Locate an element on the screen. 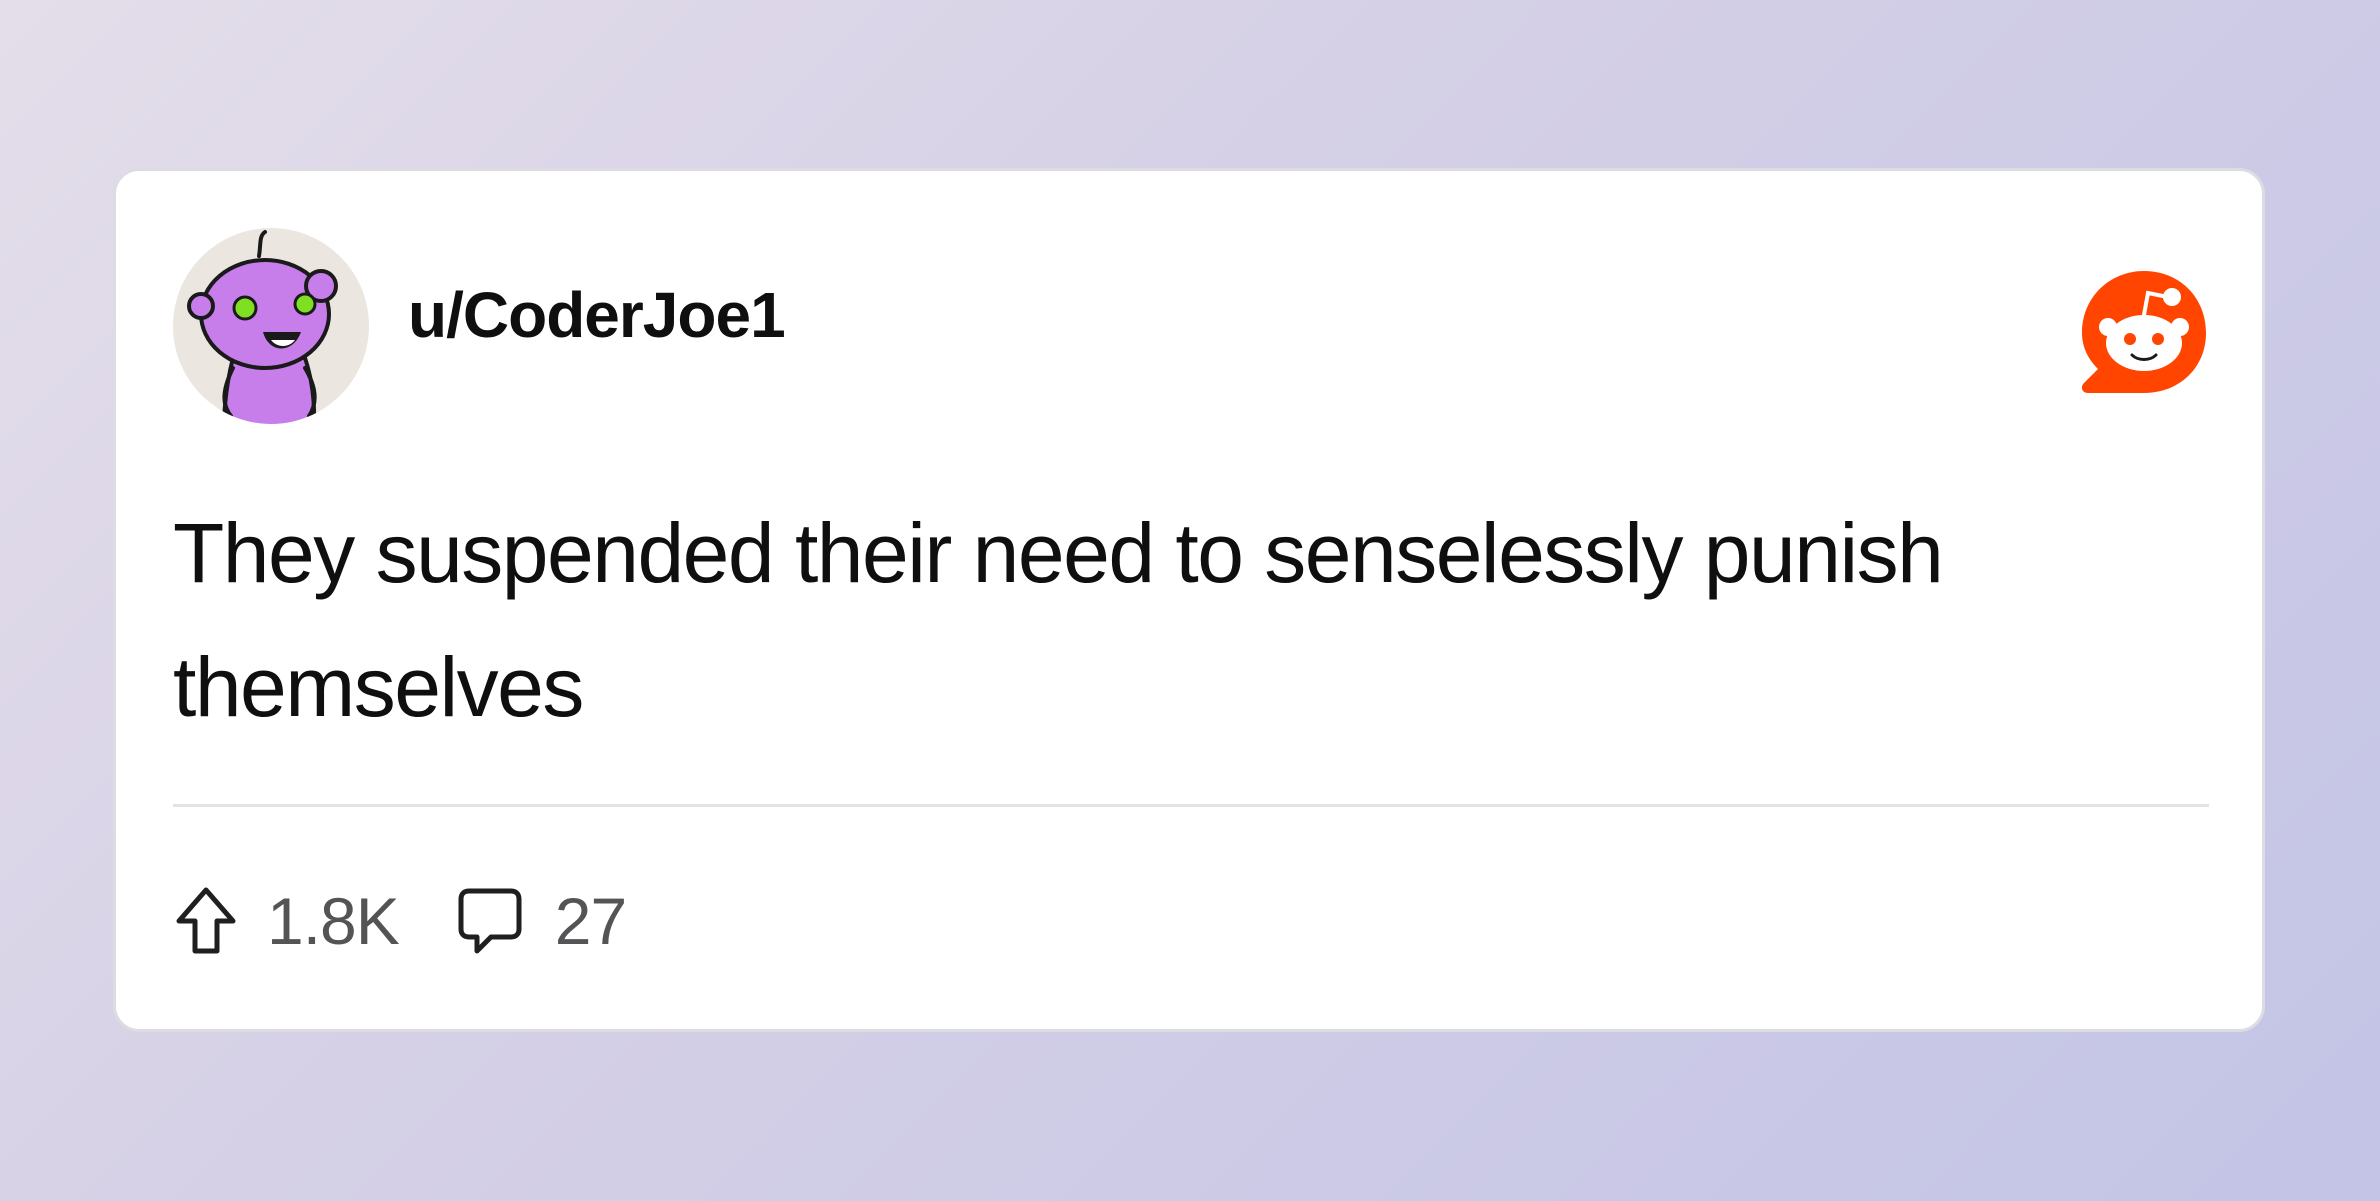  post-stats: 1.8K 27 is located at coordinates (400, 921).